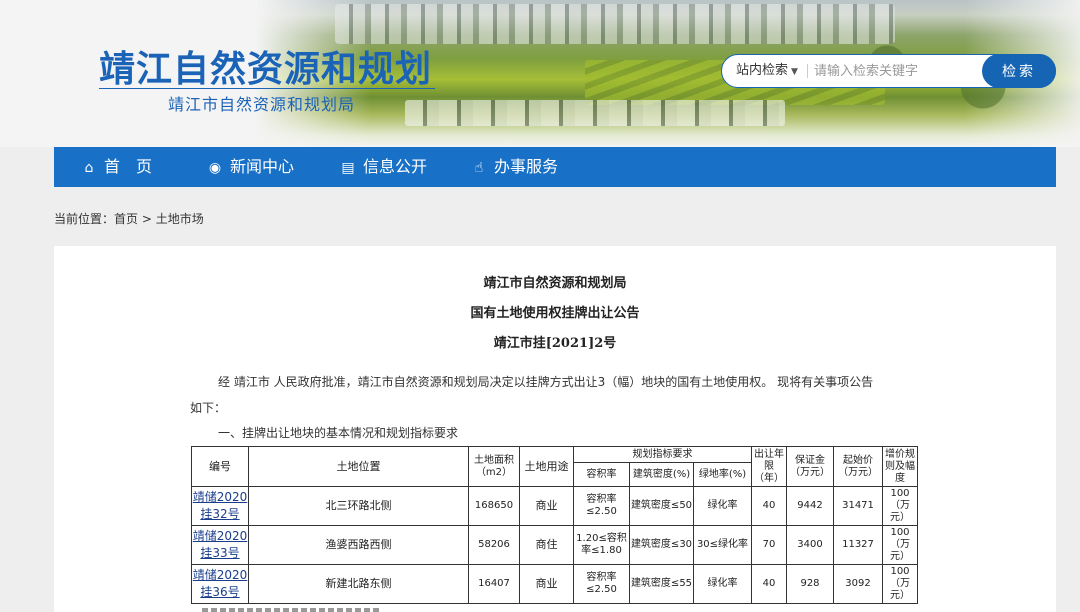 This screenshot has height=612, width=1080. I want to click on main-nav: ⌂ 首 页 ◉ 新闻中心 ▤ 信息公开 ☝ 办事服务, so click(555, 167).